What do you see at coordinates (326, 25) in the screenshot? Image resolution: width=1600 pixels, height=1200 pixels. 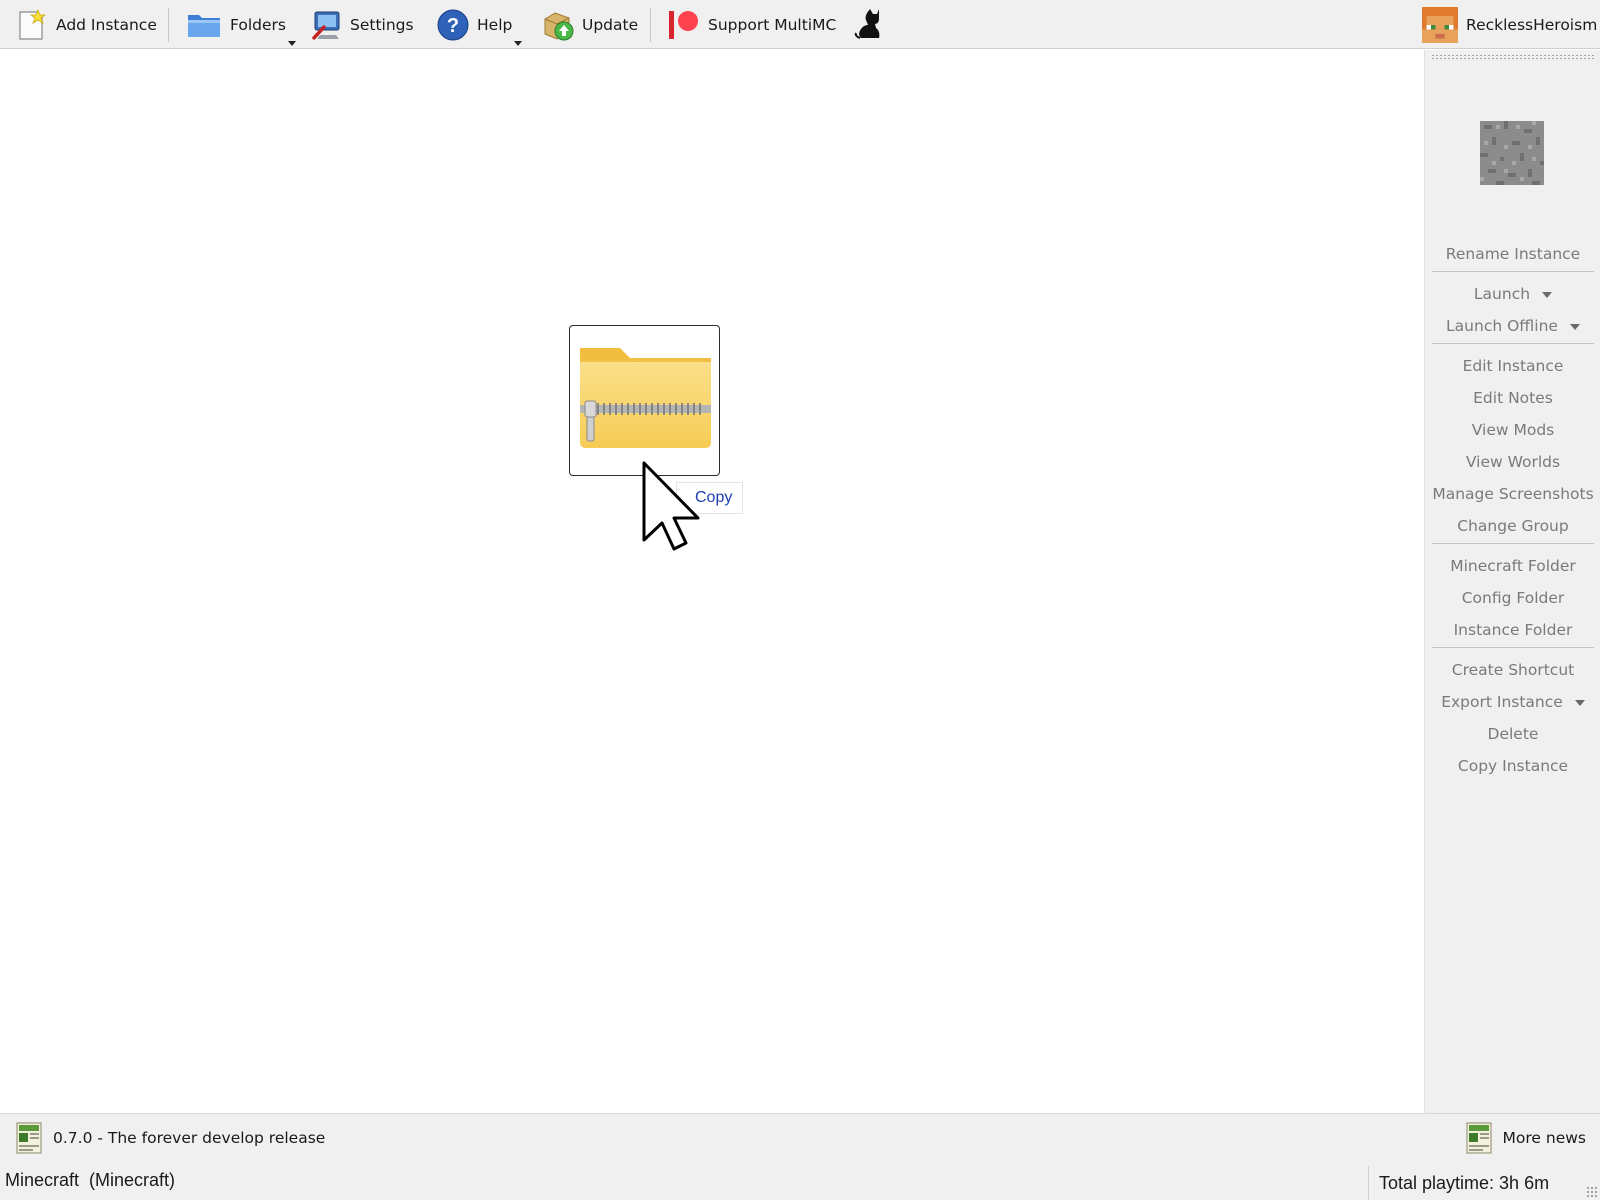 I see `settings-computer-icon` at bounding box center [326, 25].